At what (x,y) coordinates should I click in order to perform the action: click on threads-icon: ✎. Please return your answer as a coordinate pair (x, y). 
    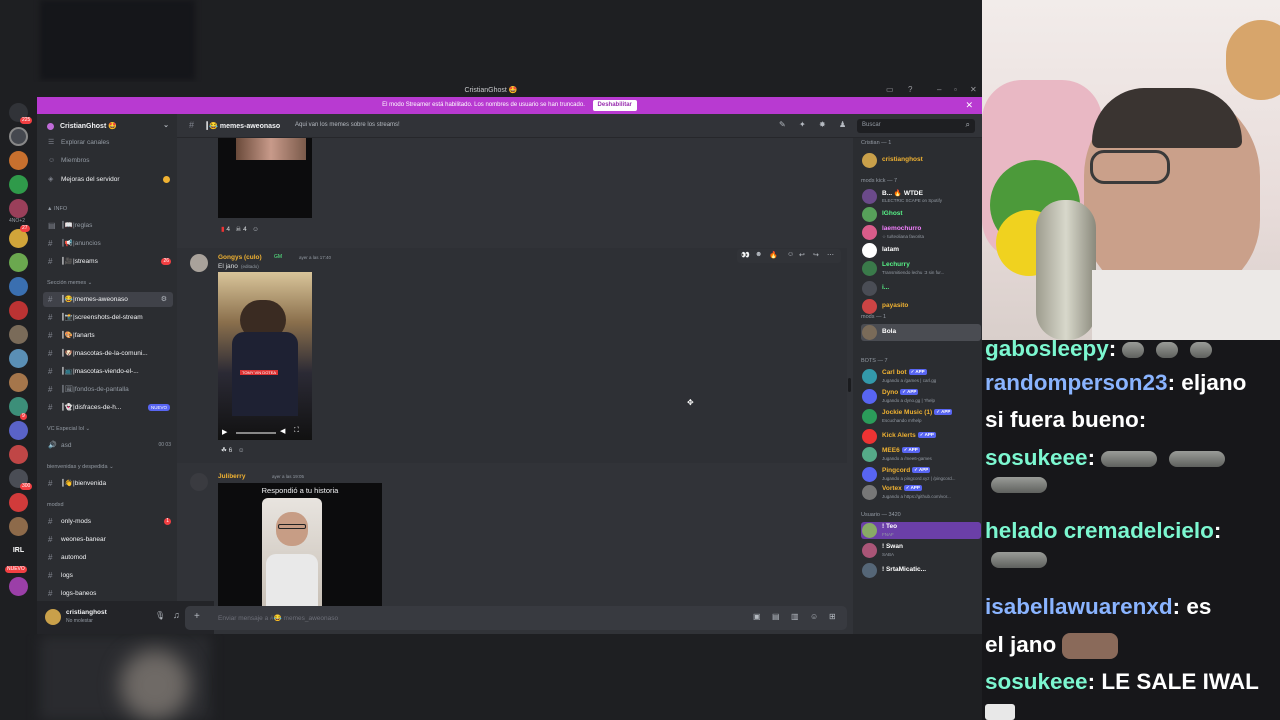
    Looking at the image, I should click on (782, 124).